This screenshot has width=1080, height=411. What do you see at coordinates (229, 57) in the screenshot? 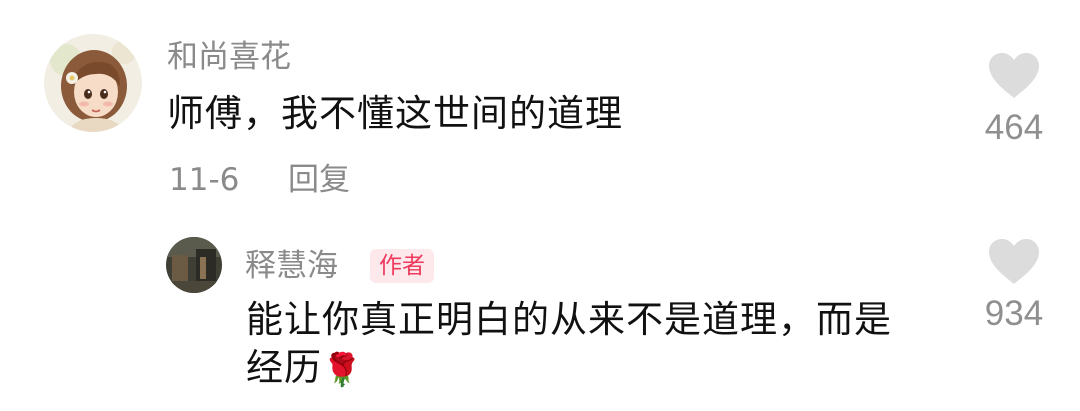
I see `comment-username: 和尚喜花` at bounding box center [229, 57].